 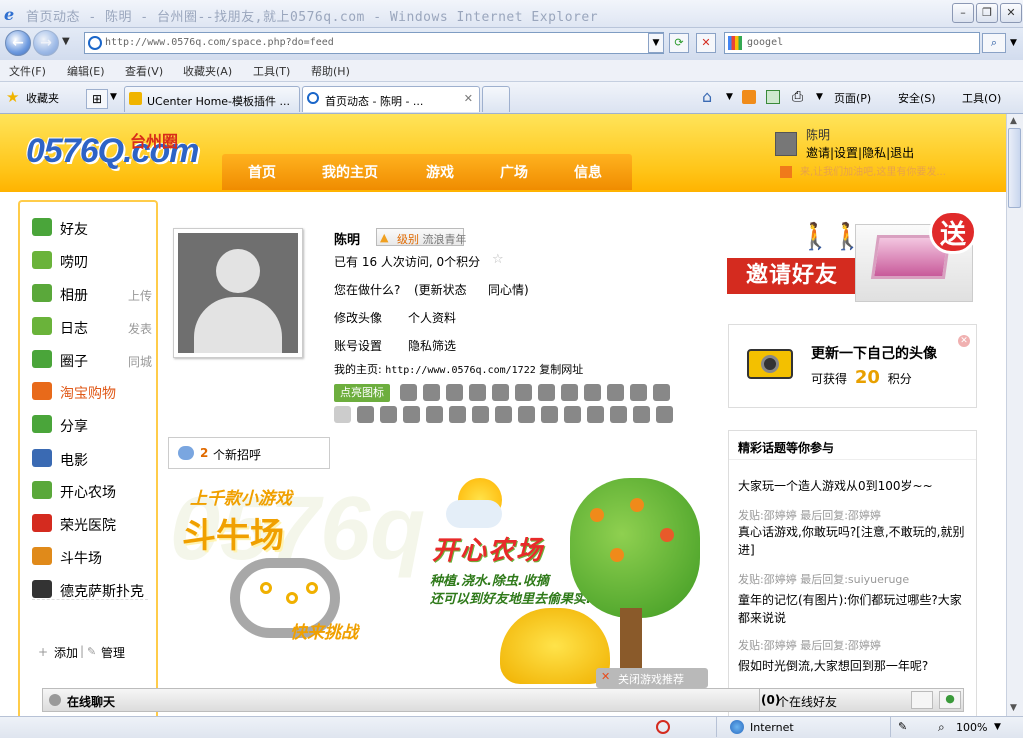 I want to click on monitor-icon, so click(x=922, y=700).